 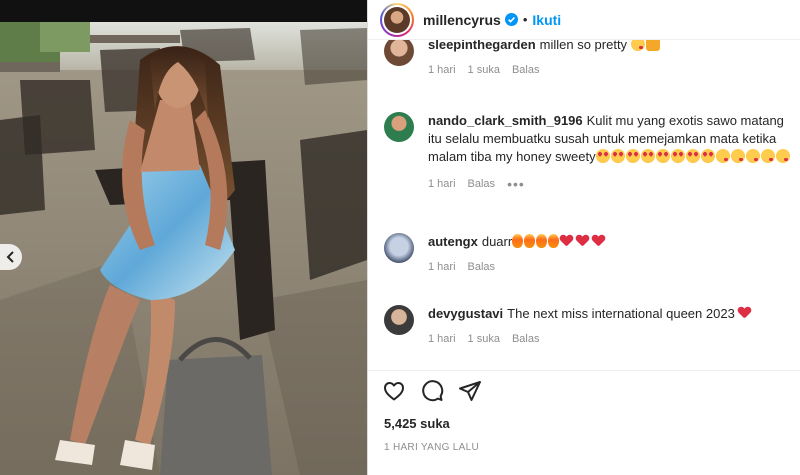 What do you see at coordinates (611, 242) in the screenshot?
I see `comment-text: autengx duarr` at bounding box center [611, 242].